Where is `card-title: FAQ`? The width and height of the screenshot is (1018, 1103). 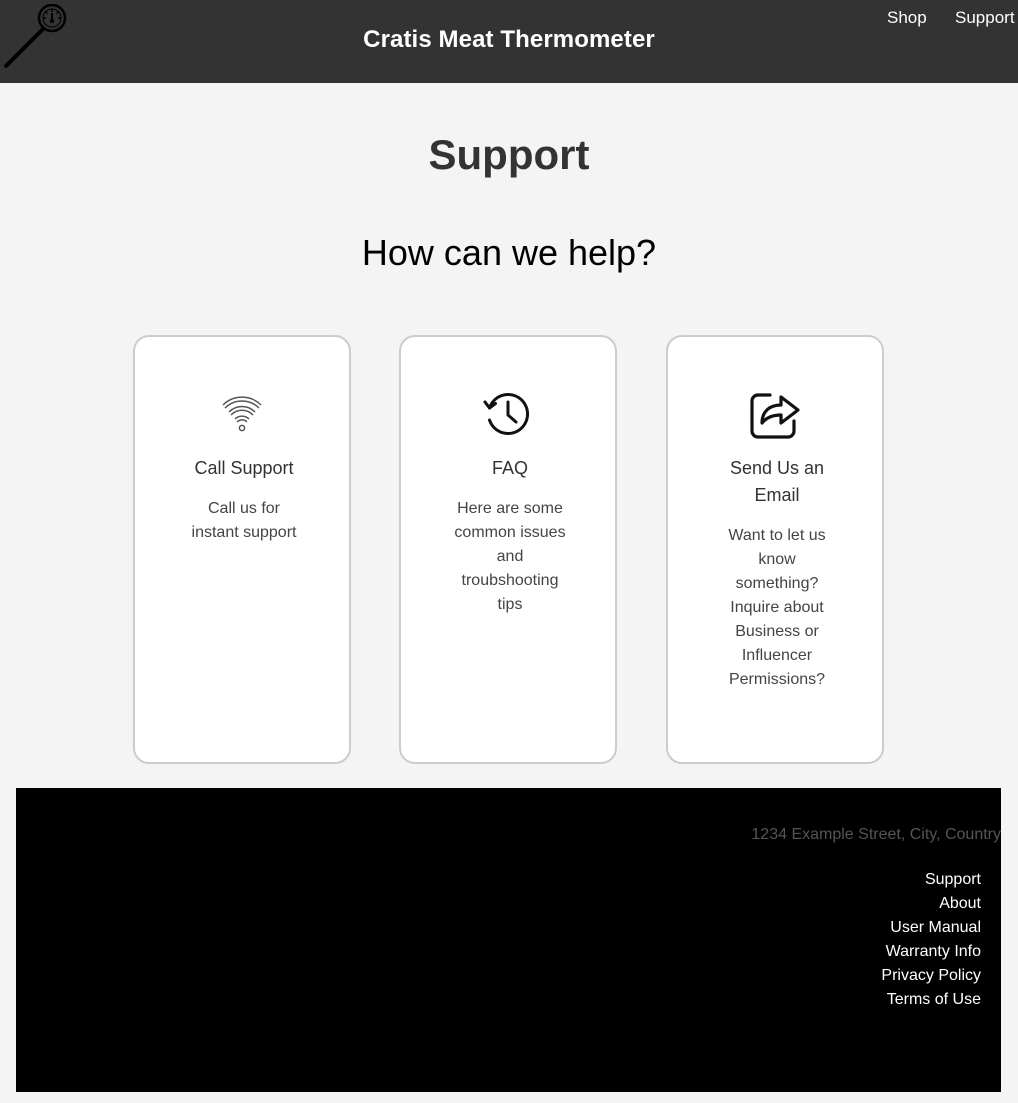 card-title: FAQ is located at coordinates (509, 468).